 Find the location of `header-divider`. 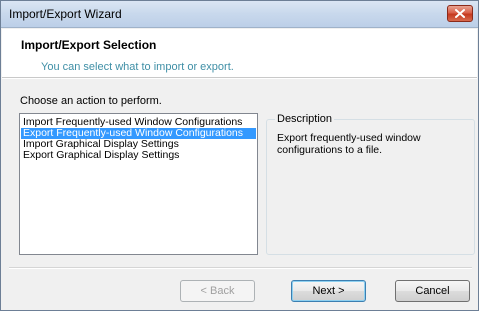

header-divider is located at coordinates (239, 78).